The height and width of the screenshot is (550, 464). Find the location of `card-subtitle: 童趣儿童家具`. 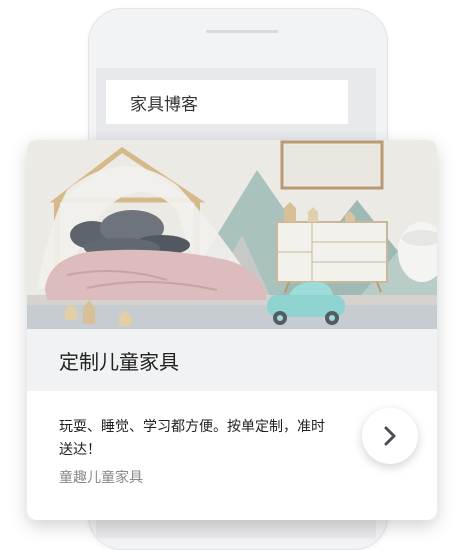

card-subtitle: 童趣儿童家具 is located at coordinates (101, 478).